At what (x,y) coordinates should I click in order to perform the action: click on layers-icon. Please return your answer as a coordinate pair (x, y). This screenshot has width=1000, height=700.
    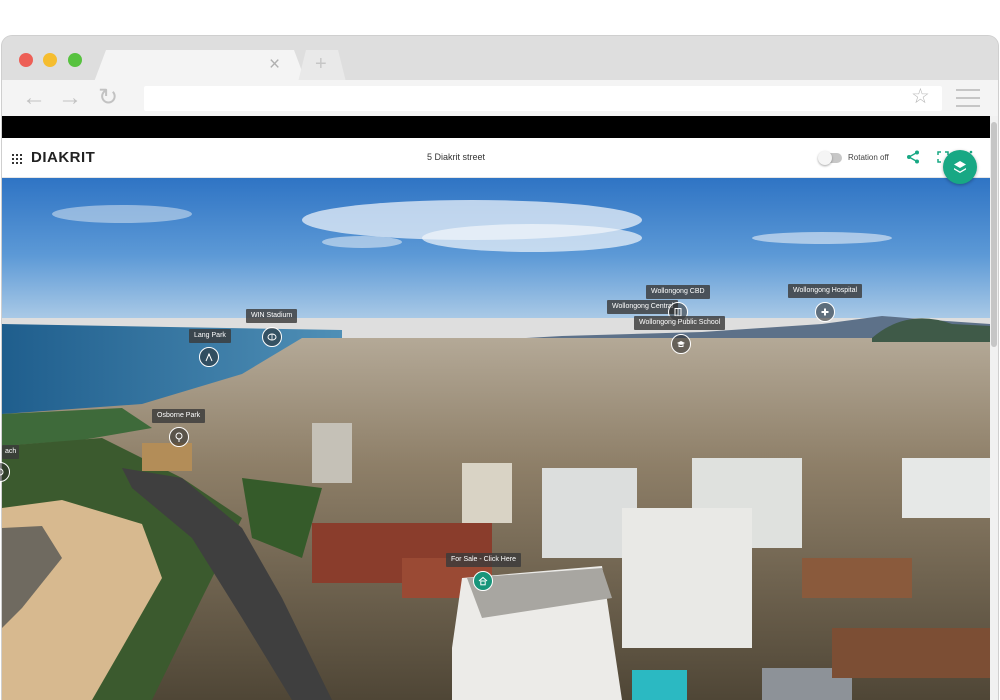
    Looking at the image, I should click on (960, 167).